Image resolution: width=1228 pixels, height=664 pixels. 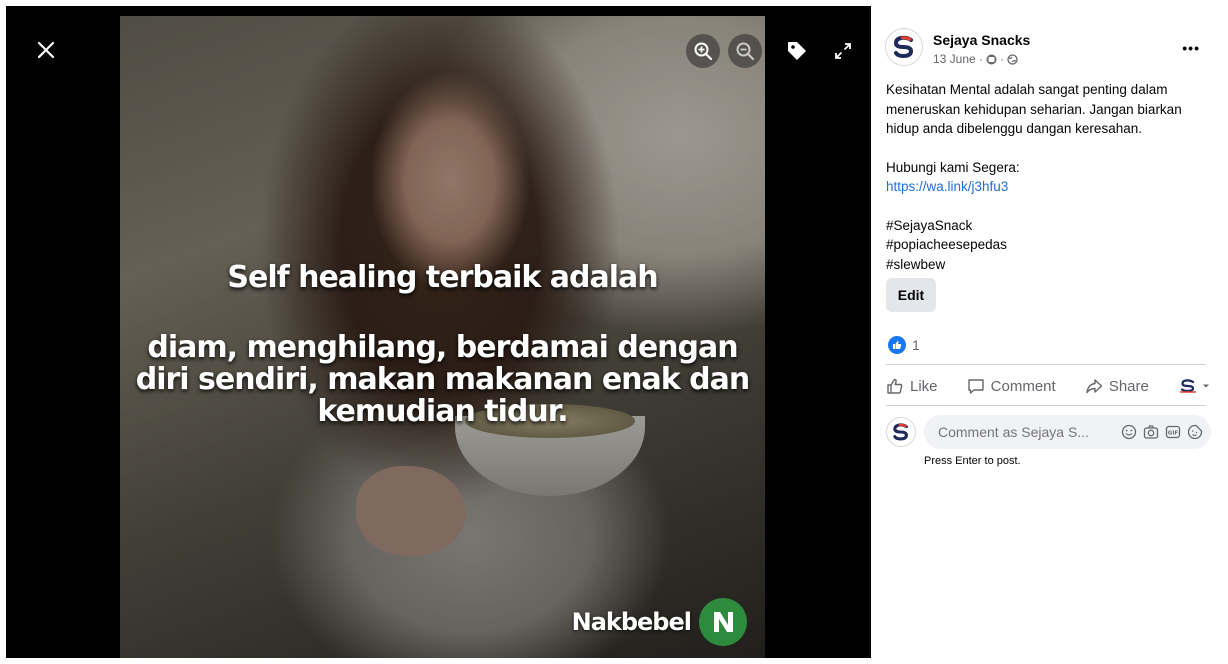 I want to click on post-actions: Like Comment Share, so click(x=1048, y=386).